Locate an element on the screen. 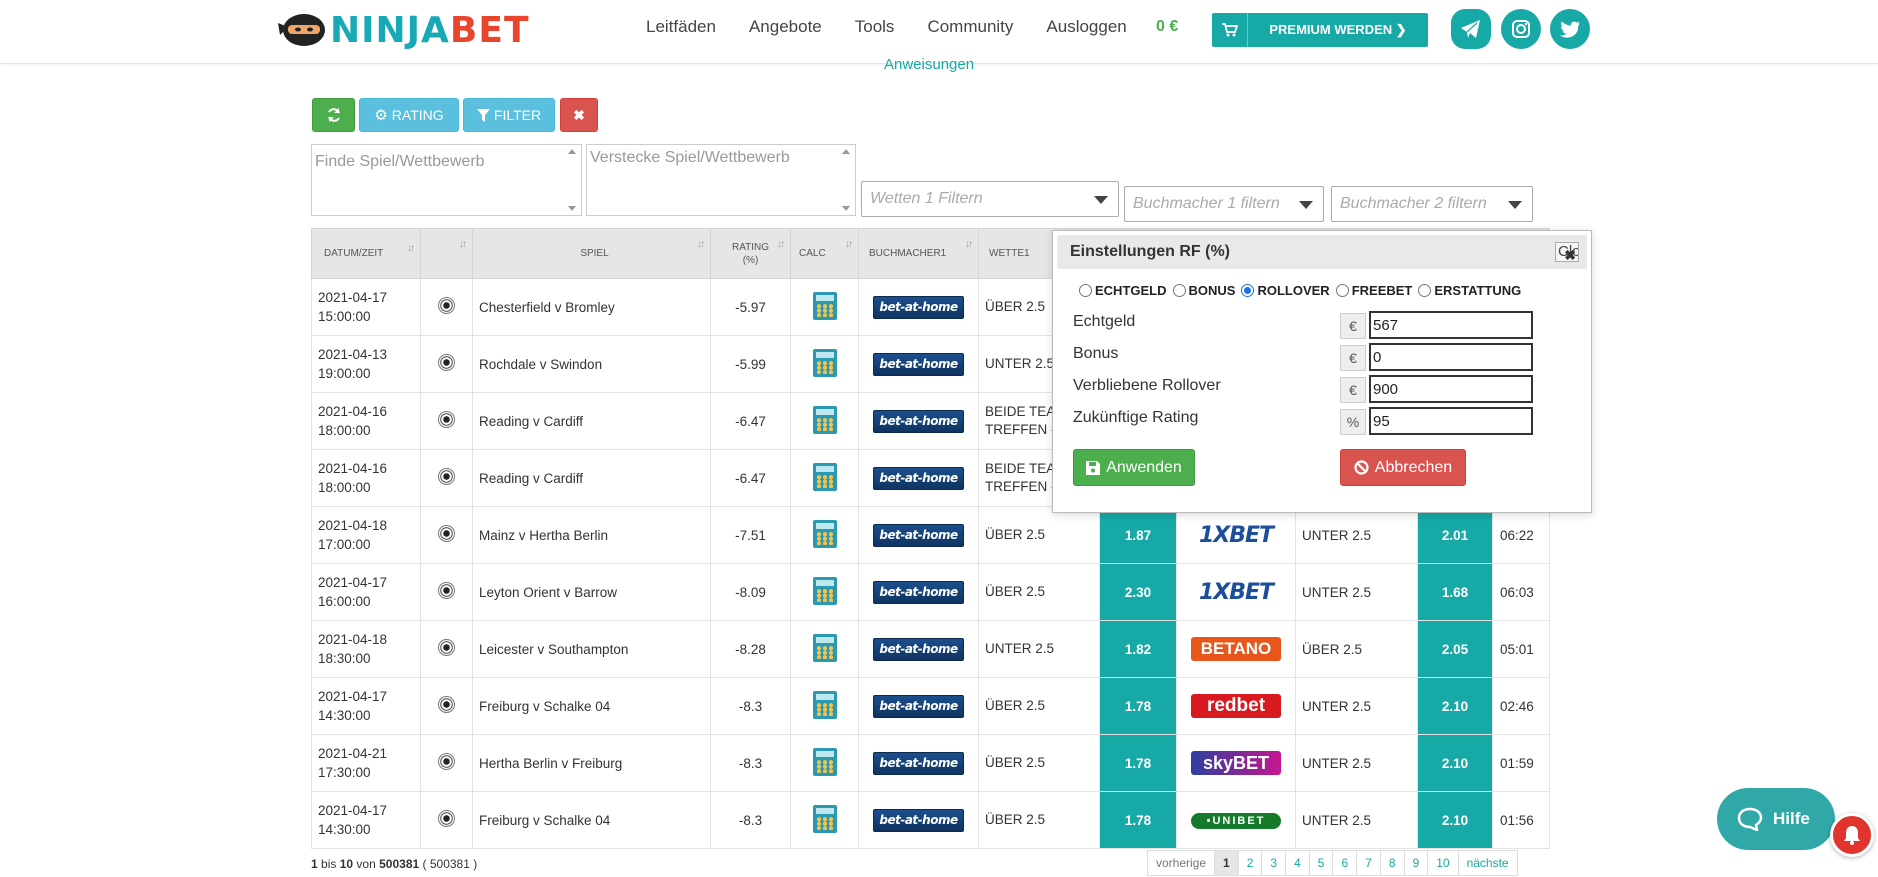  cell-odd2: 1.68 is located at coordinates (1455, 592).